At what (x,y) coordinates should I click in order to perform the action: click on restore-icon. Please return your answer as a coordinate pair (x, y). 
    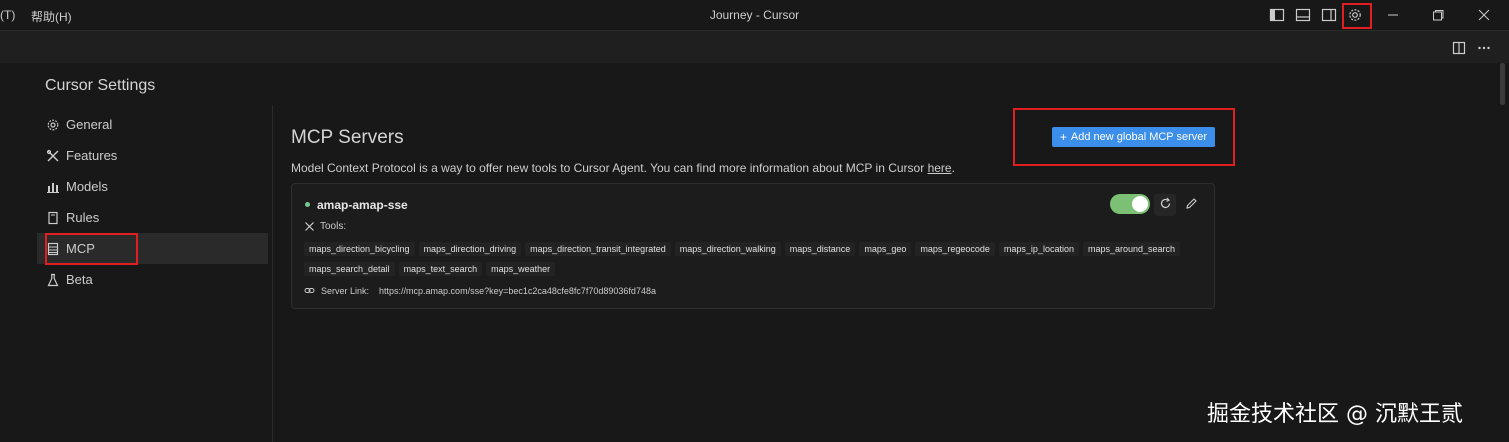
    Looking at the image, I should click on (1438, 15).